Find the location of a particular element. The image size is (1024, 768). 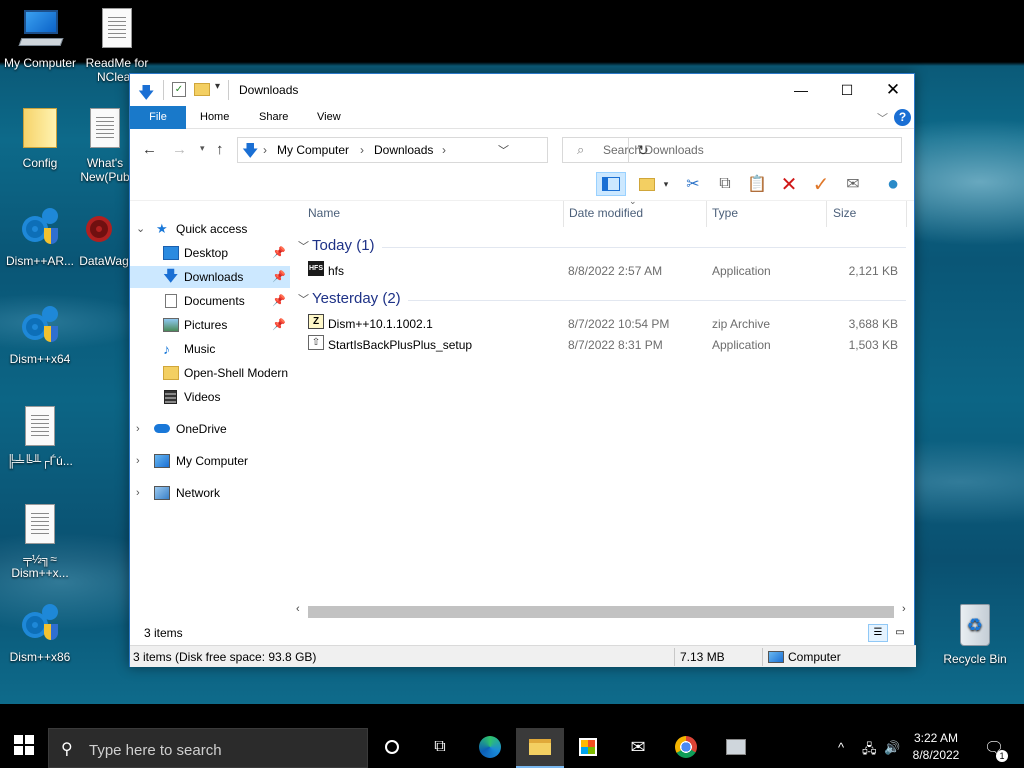

nav-item-documents: Documents 📌 is located at coordinates (210, 301).